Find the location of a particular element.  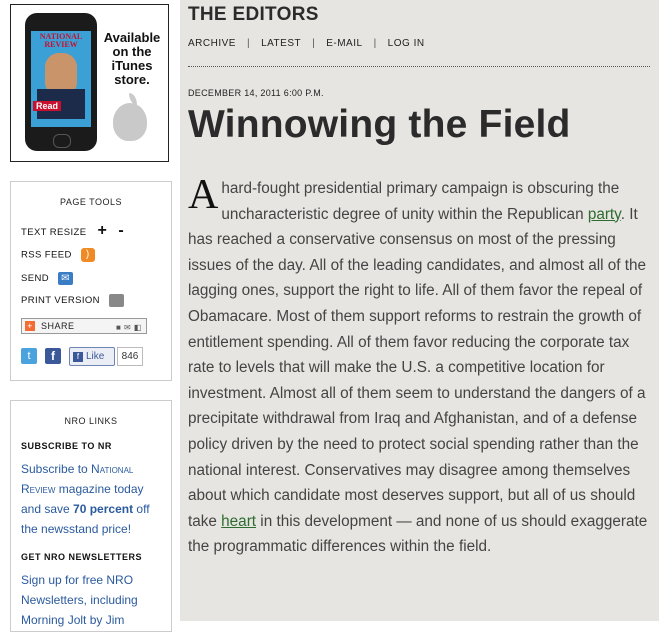

ad-text: Available on the iTunes store. is located at coordinates (132, 58).